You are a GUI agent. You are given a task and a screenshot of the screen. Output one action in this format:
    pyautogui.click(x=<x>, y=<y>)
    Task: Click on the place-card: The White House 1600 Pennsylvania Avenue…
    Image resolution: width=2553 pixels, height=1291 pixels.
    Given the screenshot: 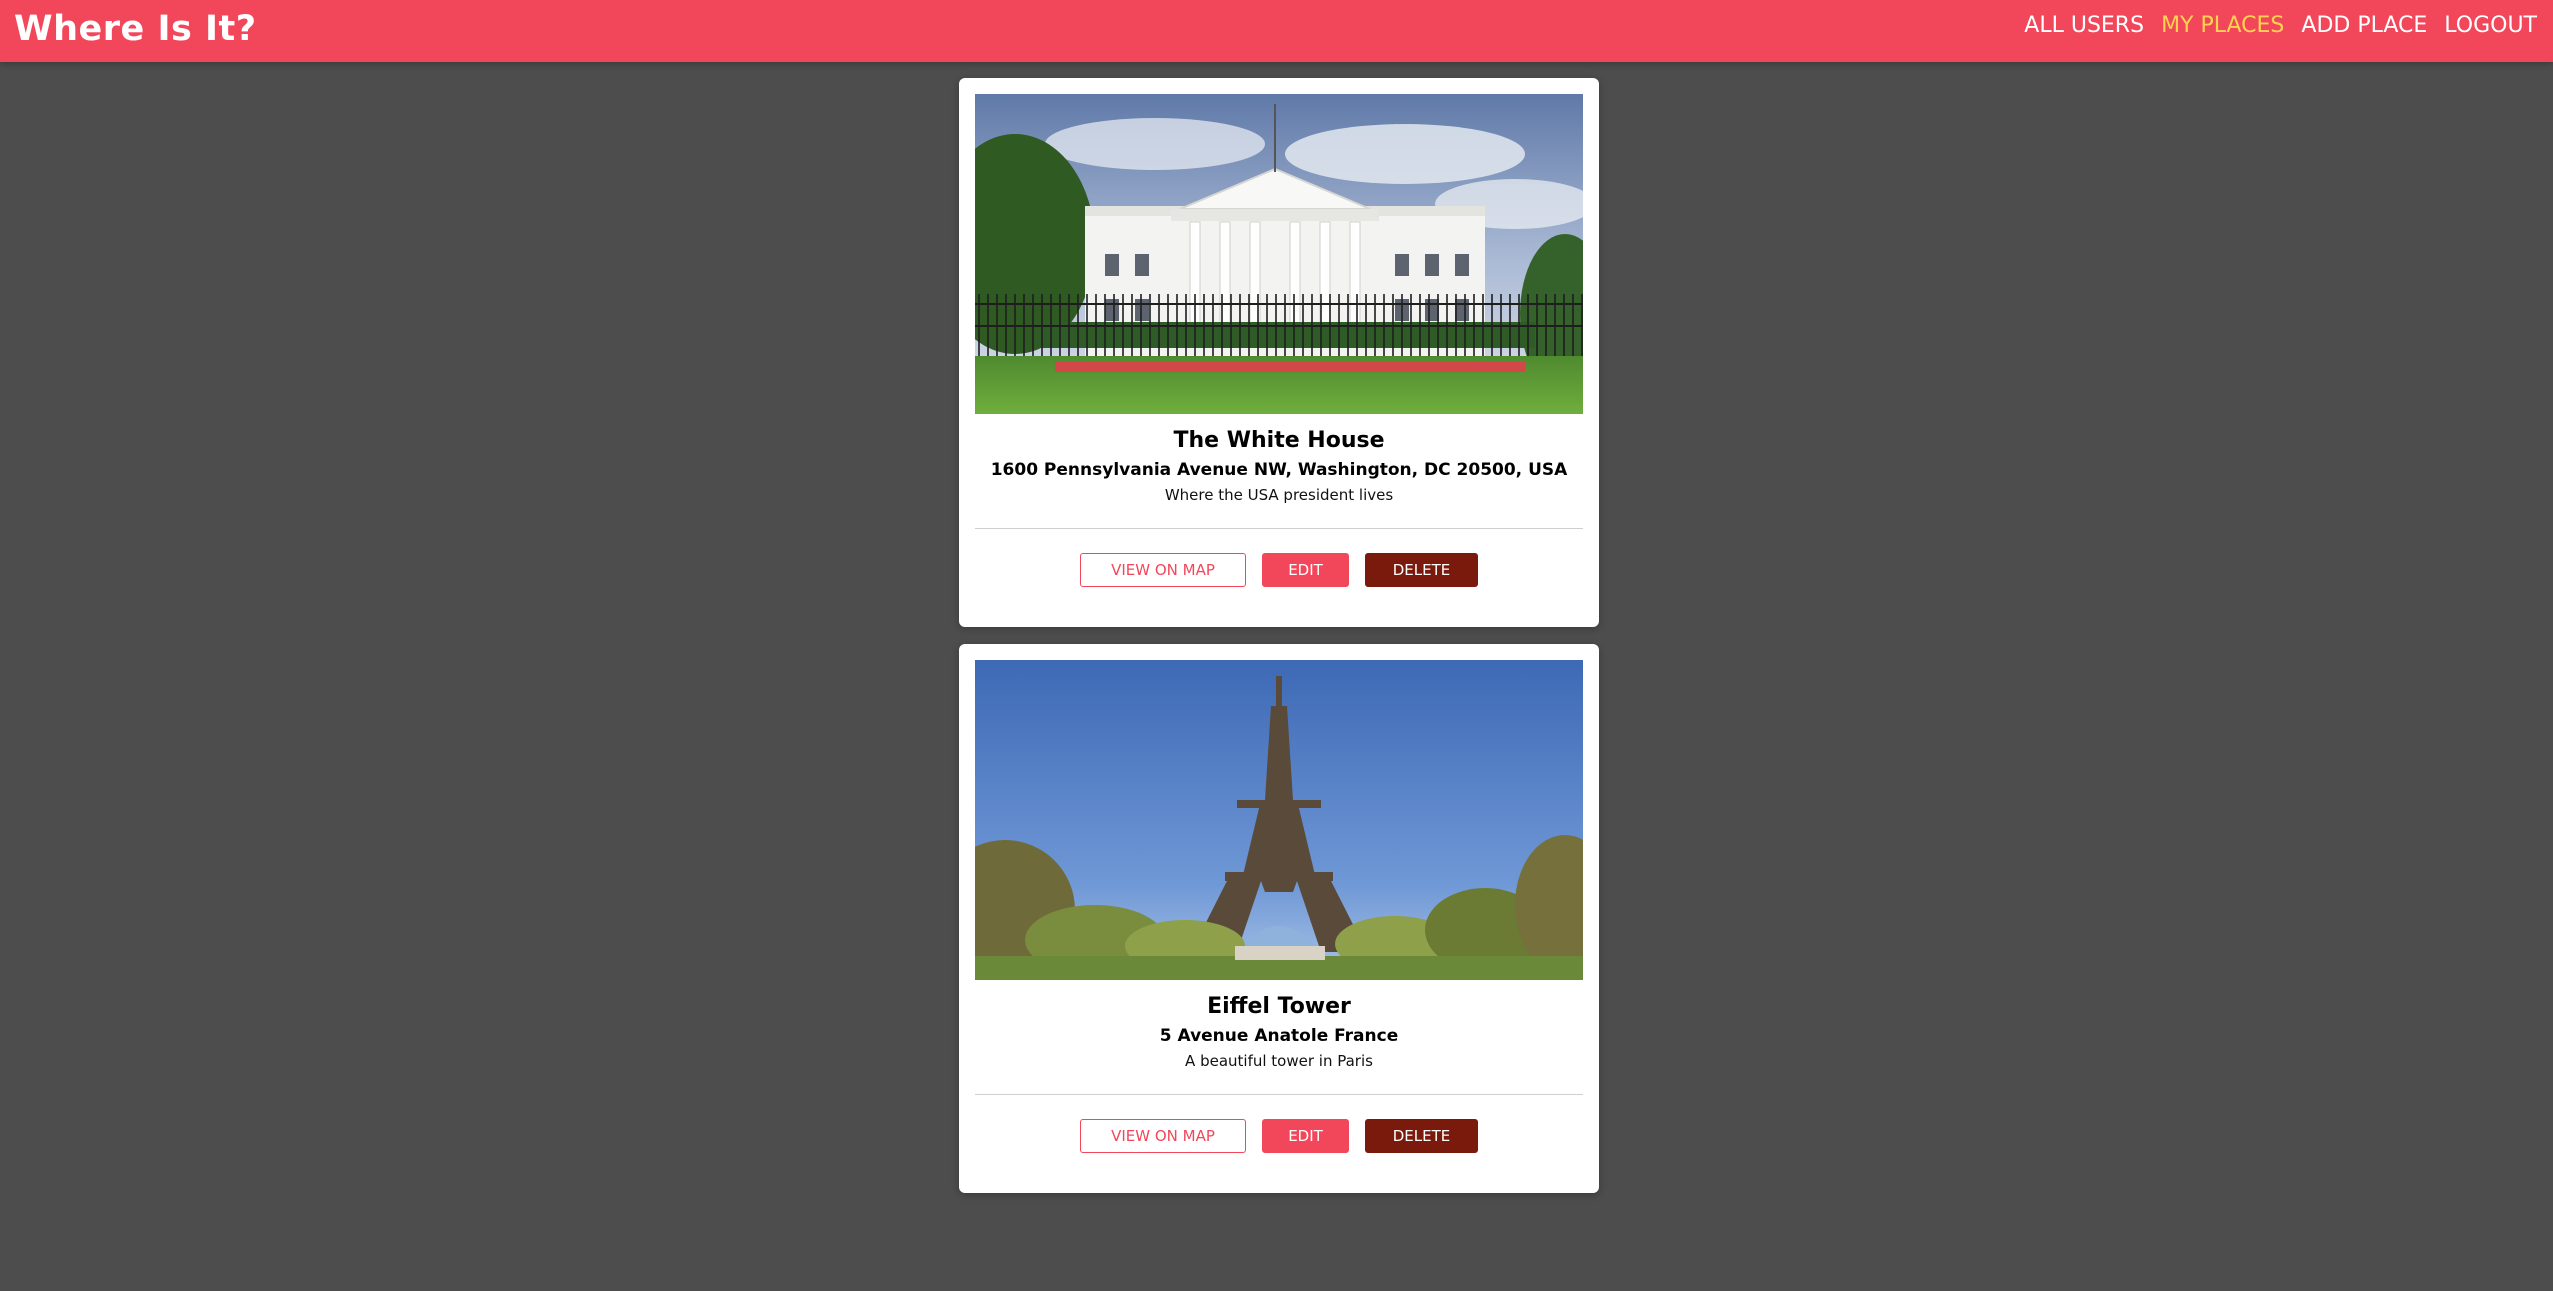 What is the action you would take?
    pyautogui.click(x=1279, y=352)
    